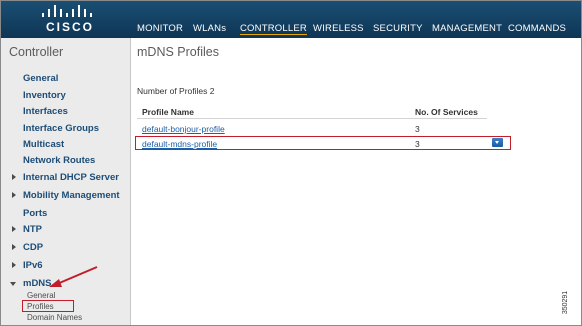  Describe the element at coordinates (54, 317) in the screenshot. I see `sidebar-subitem-domain-names: Domain Names` at that location.